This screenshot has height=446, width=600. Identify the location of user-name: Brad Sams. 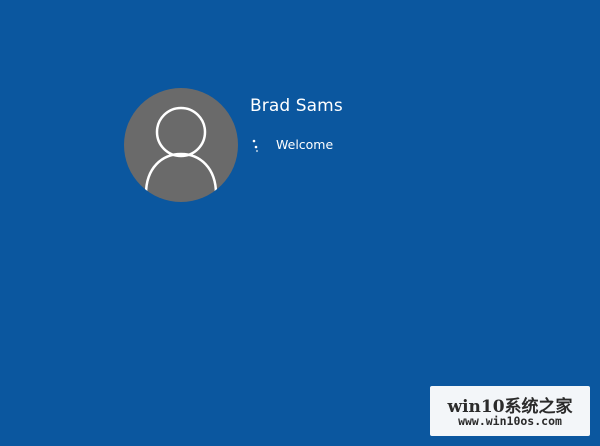
(296, 106).